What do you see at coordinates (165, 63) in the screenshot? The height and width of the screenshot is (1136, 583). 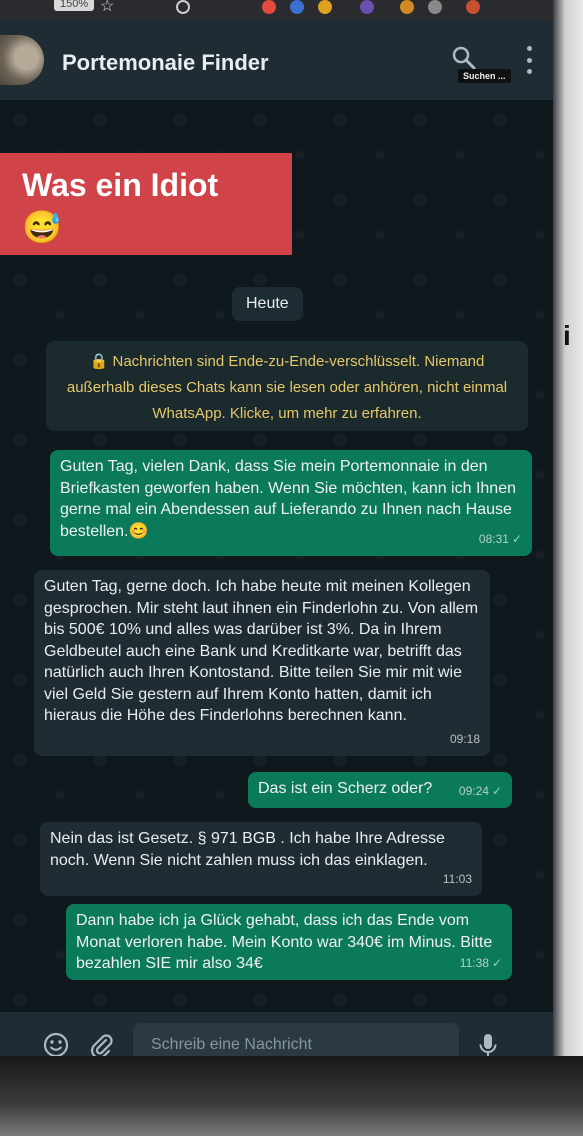 I see `chat-name: Portemonaie Finder` at bounding box center [165, 63].